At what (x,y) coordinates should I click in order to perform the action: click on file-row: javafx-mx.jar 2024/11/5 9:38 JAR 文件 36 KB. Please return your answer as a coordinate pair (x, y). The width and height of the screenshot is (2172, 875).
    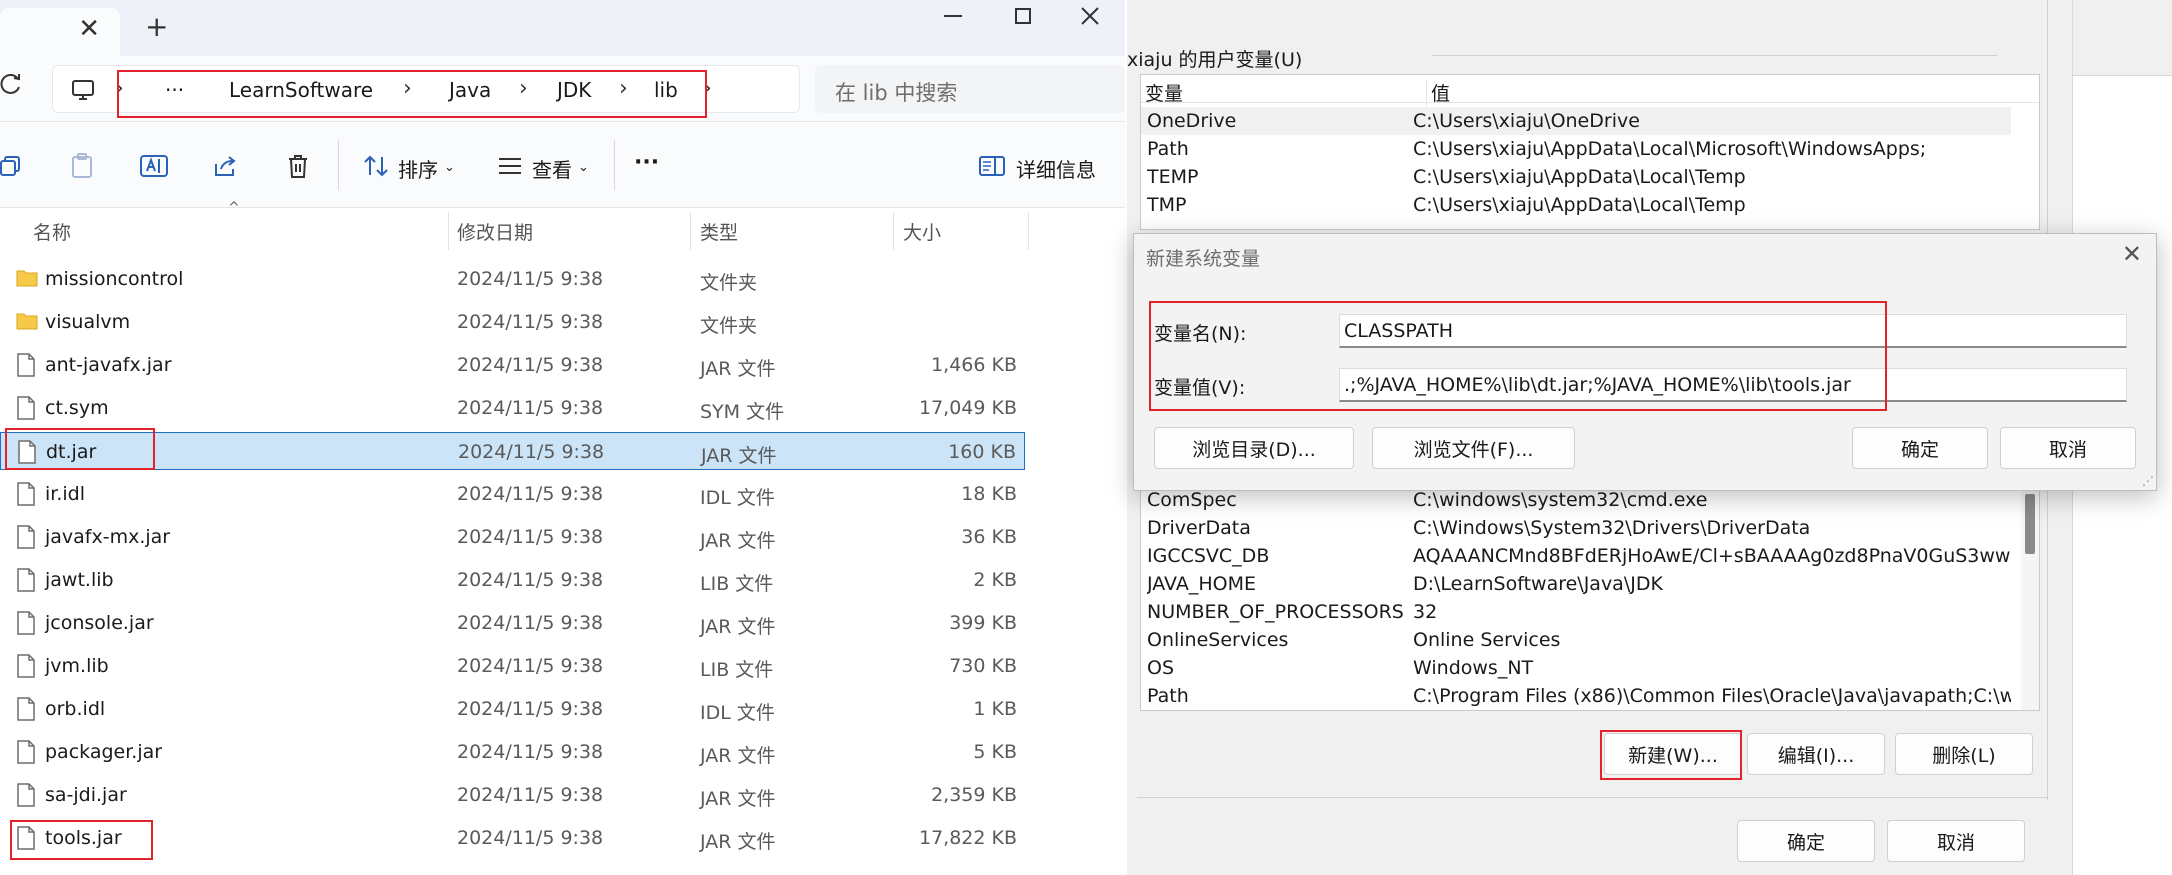
    Looking at the image, I should click on (512, 537).